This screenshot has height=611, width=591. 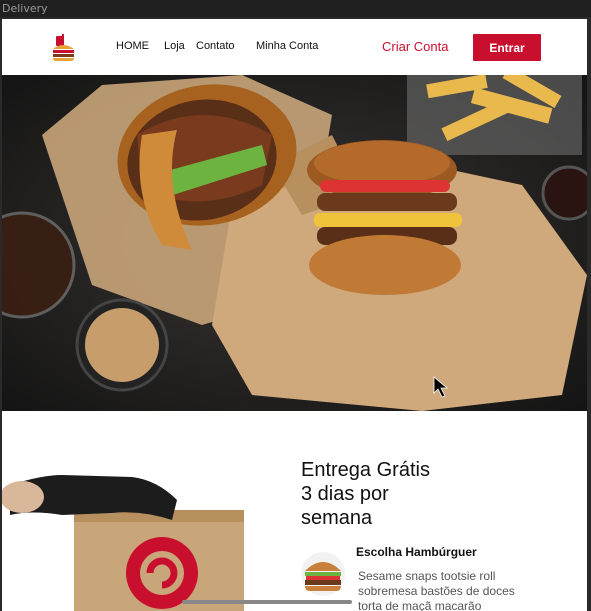 I want to click on nav-link-contato: Contato, so click(x=215, y=46).